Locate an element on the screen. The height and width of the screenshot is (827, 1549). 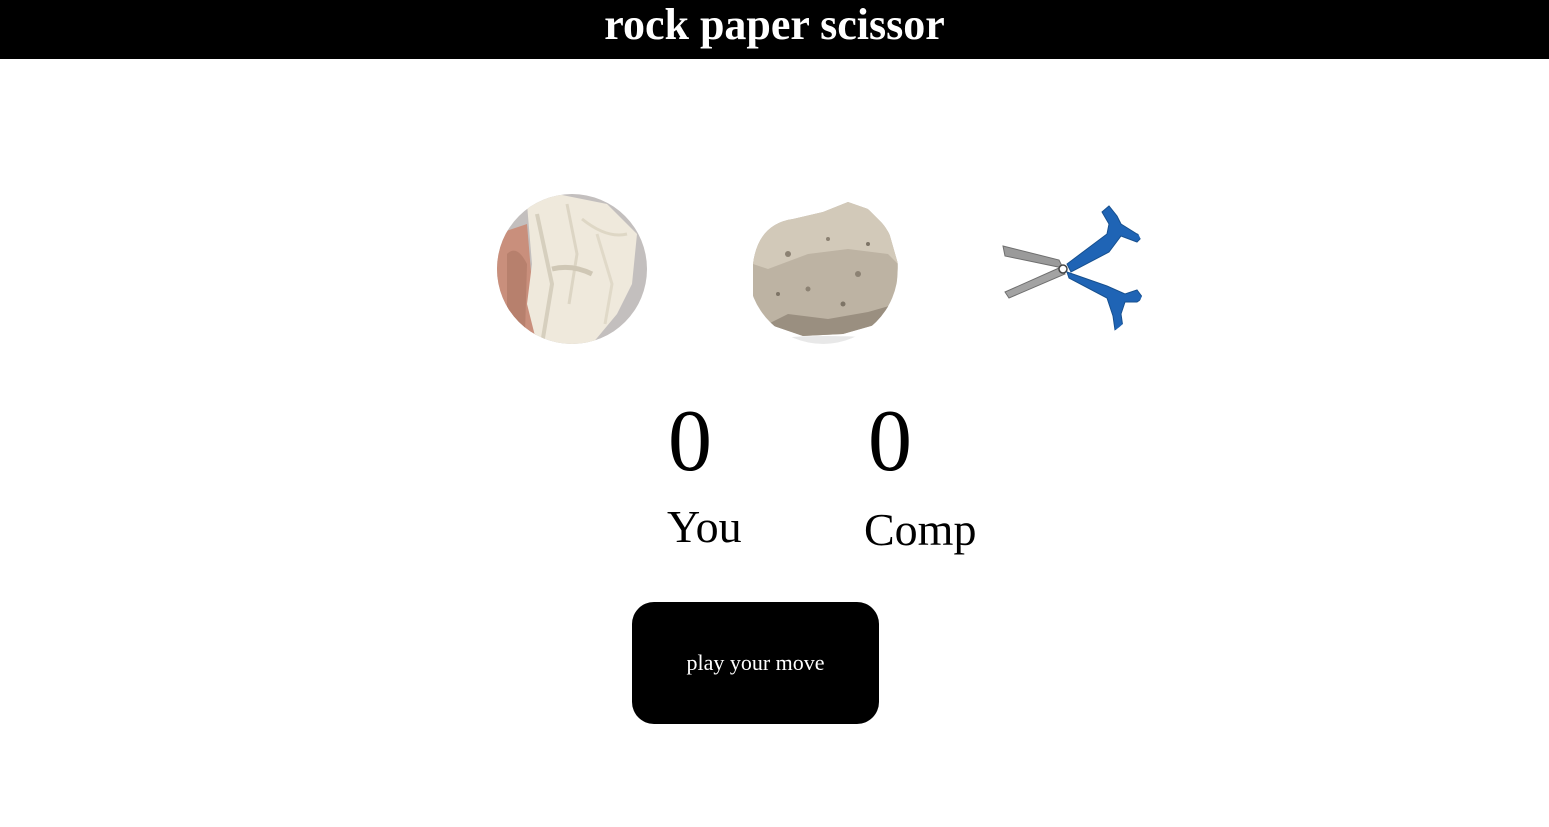
status-message: play your move is located at coordinates (755, 663).